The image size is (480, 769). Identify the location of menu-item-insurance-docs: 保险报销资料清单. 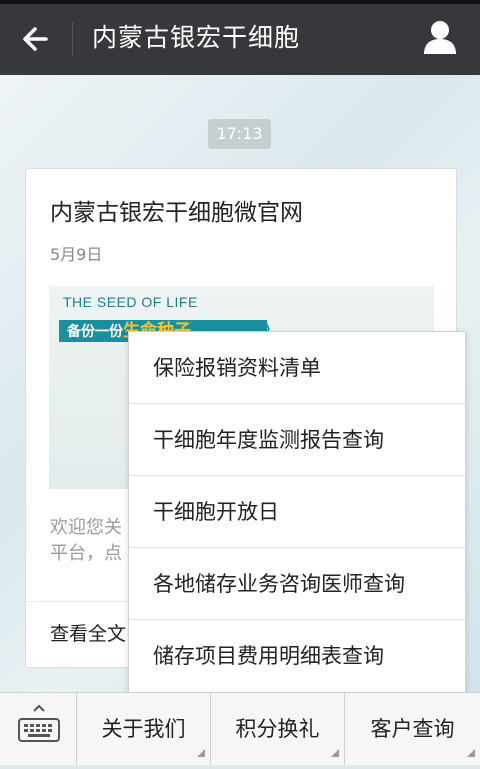
(297, 368).